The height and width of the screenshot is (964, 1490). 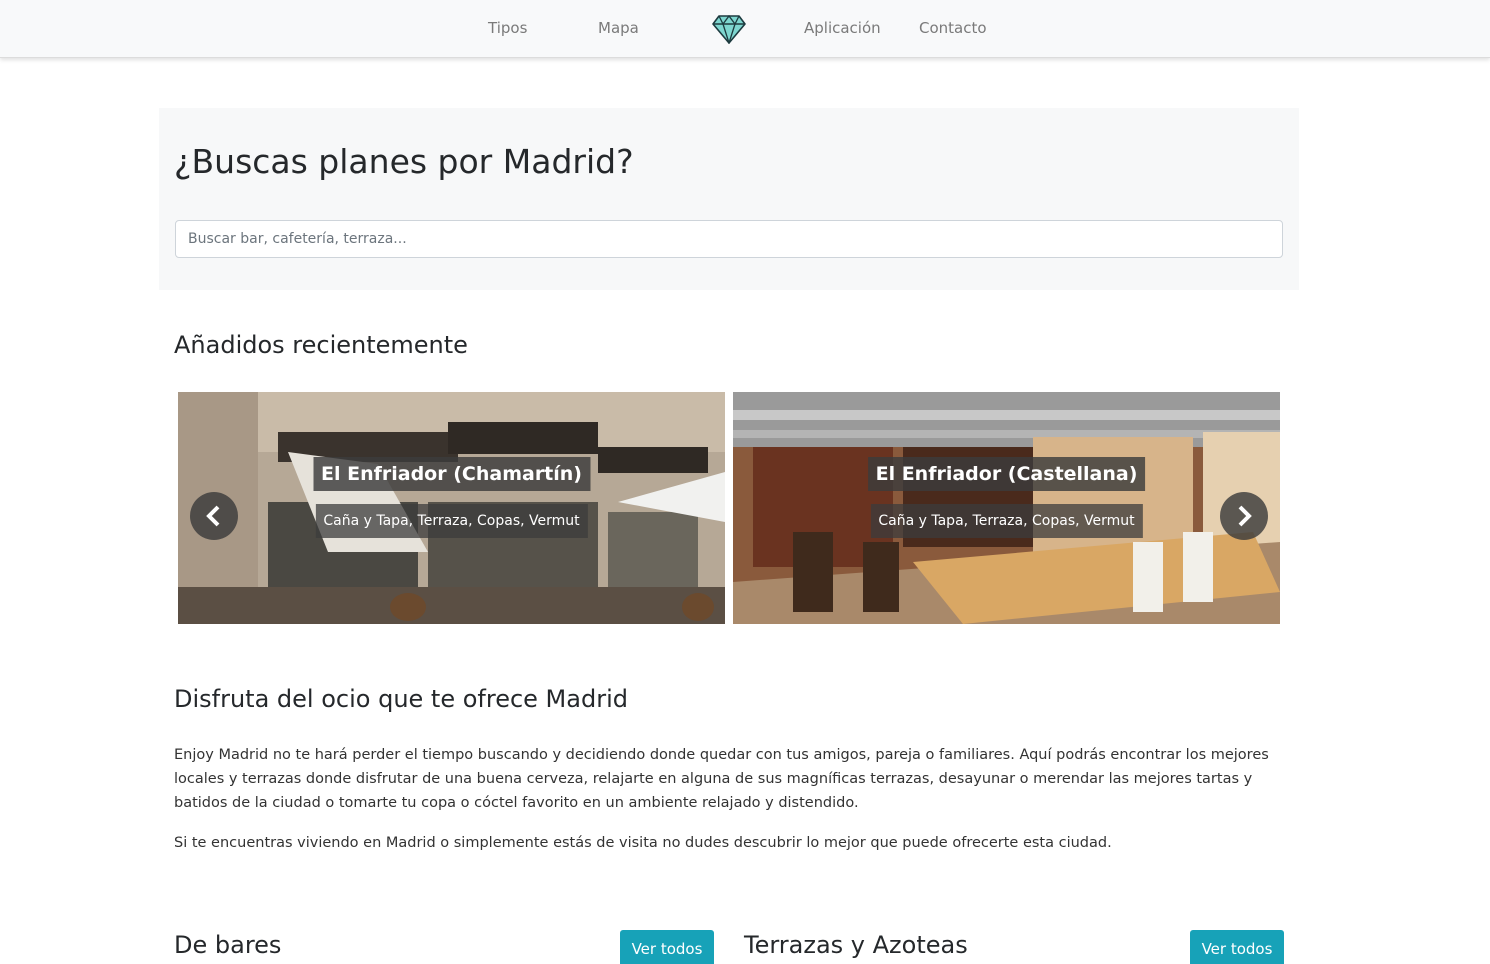 What do you see at coordinates (507, 28) in the screenshot?
I see `nav-link-tipos: Tipos` at bounding box center [507, 28].